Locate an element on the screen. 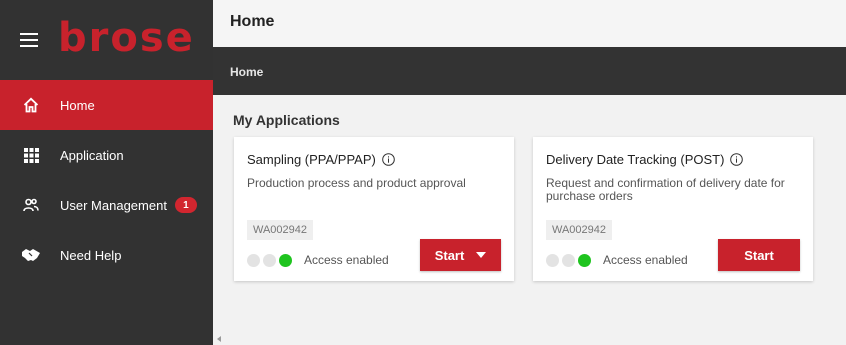 The width and height of the screenshot is (846, 345). section-title: My Applications is located at coordinates (286, 120).